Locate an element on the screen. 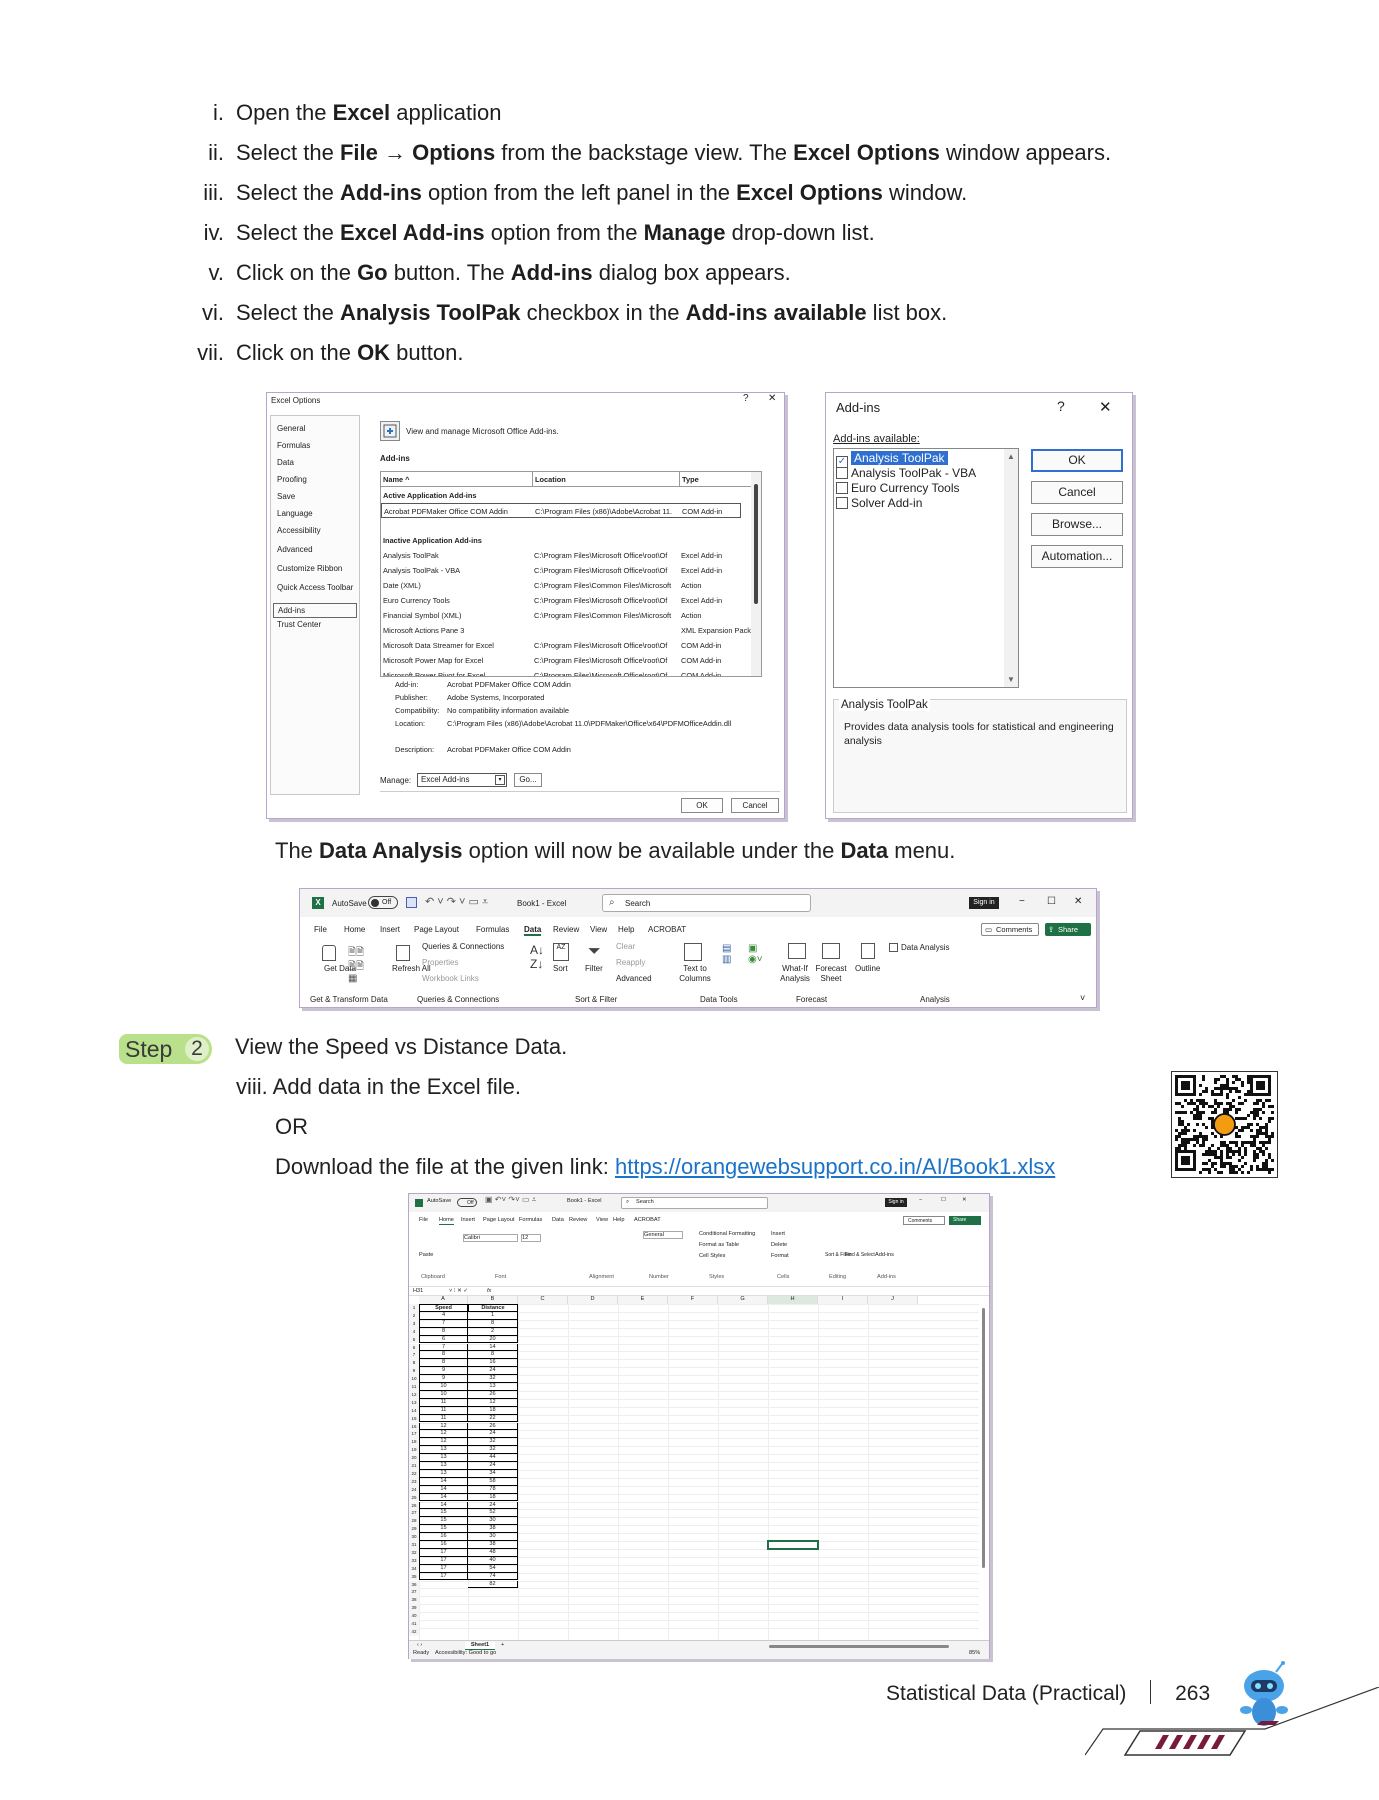  workbook-links-button: Workbook Links is located at coordinates (450, 978).